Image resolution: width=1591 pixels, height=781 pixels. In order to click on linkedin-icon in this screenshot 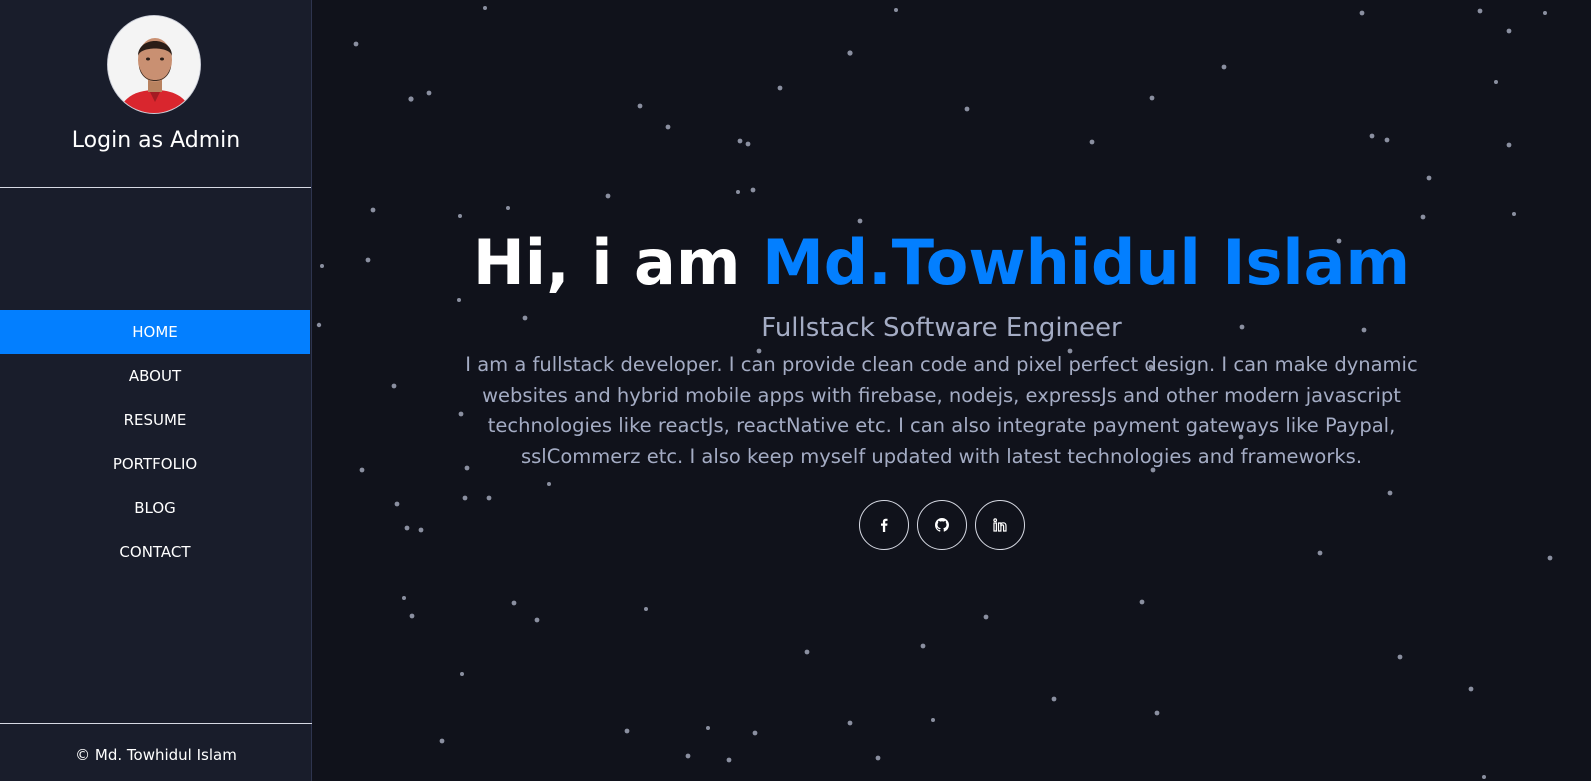, I will do `click(999, 525)`.